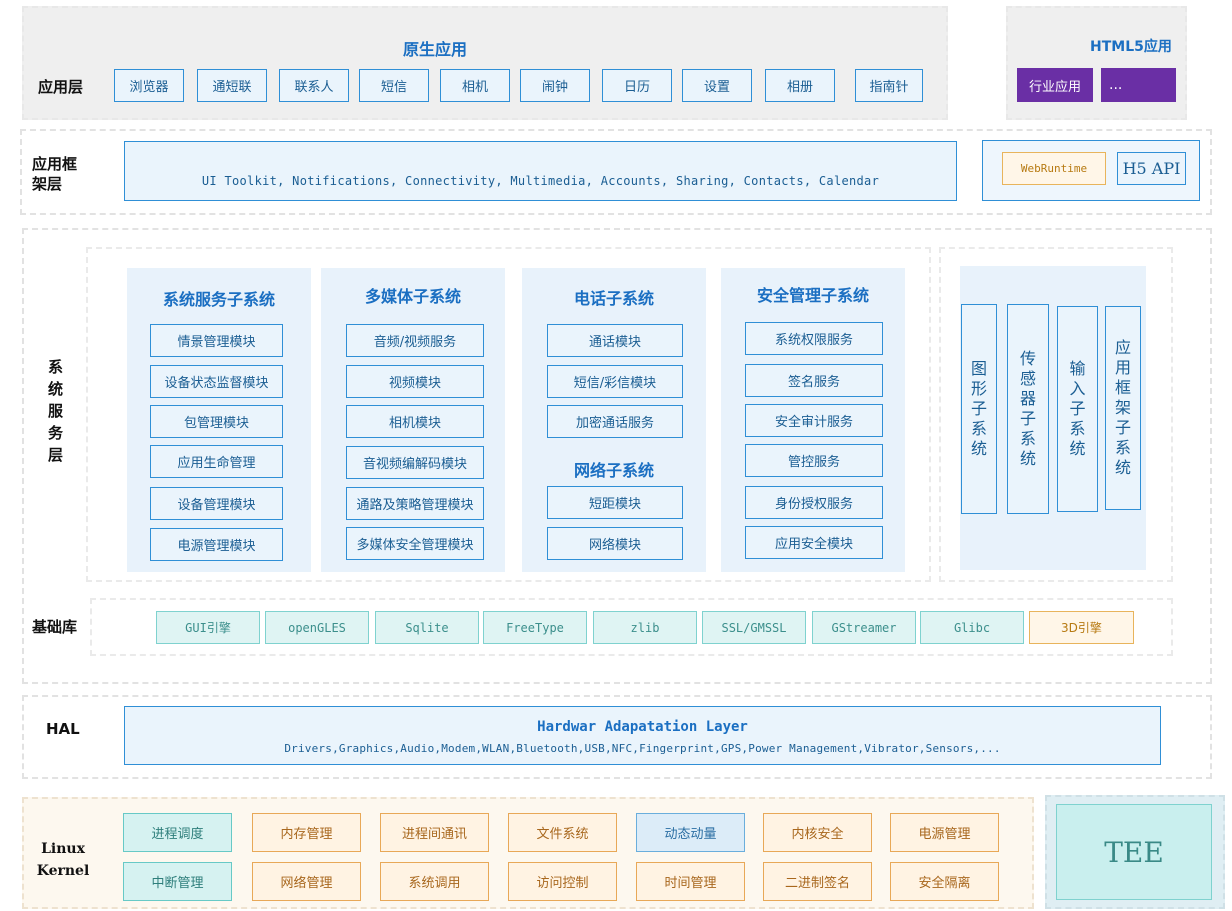 The image size is (1232, 911). What do you see at coordinates (216, 544) in the screenshot?
I see `system-service-item: 电源管理模块` at bounding box center [216, 544].